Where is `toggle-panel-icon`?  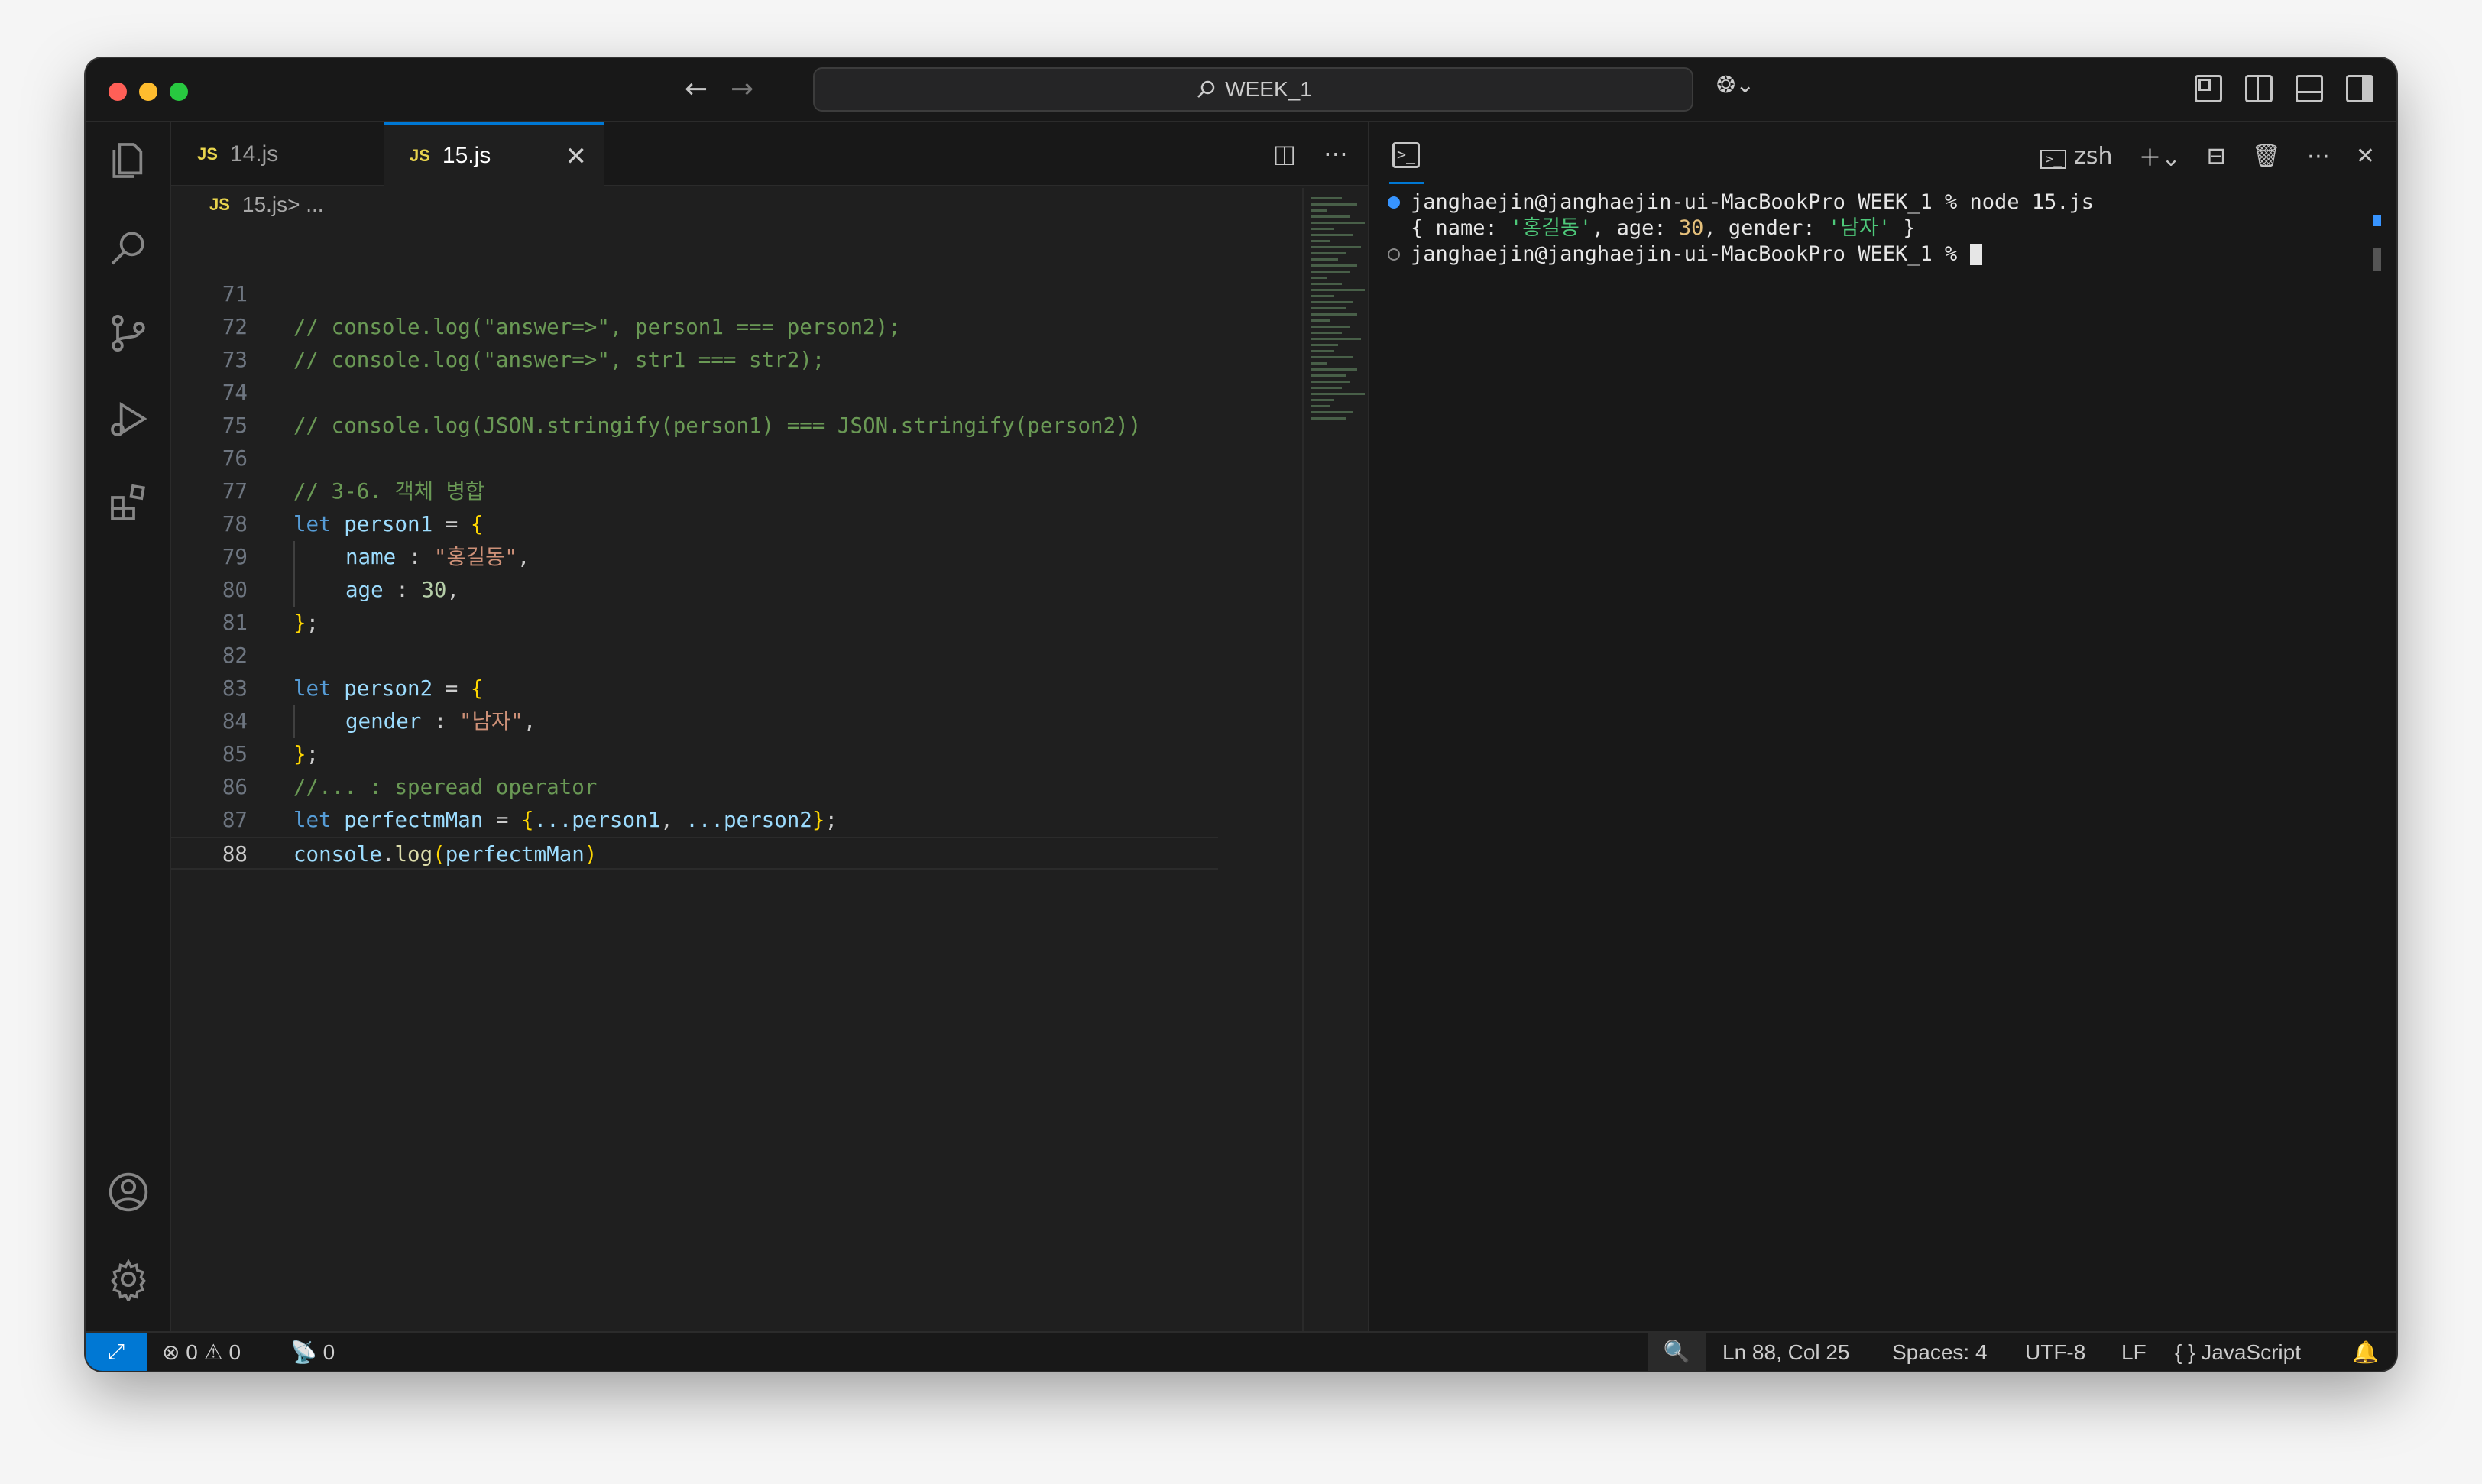
toggle-panel-icon is located at coordinates (2309, 89).